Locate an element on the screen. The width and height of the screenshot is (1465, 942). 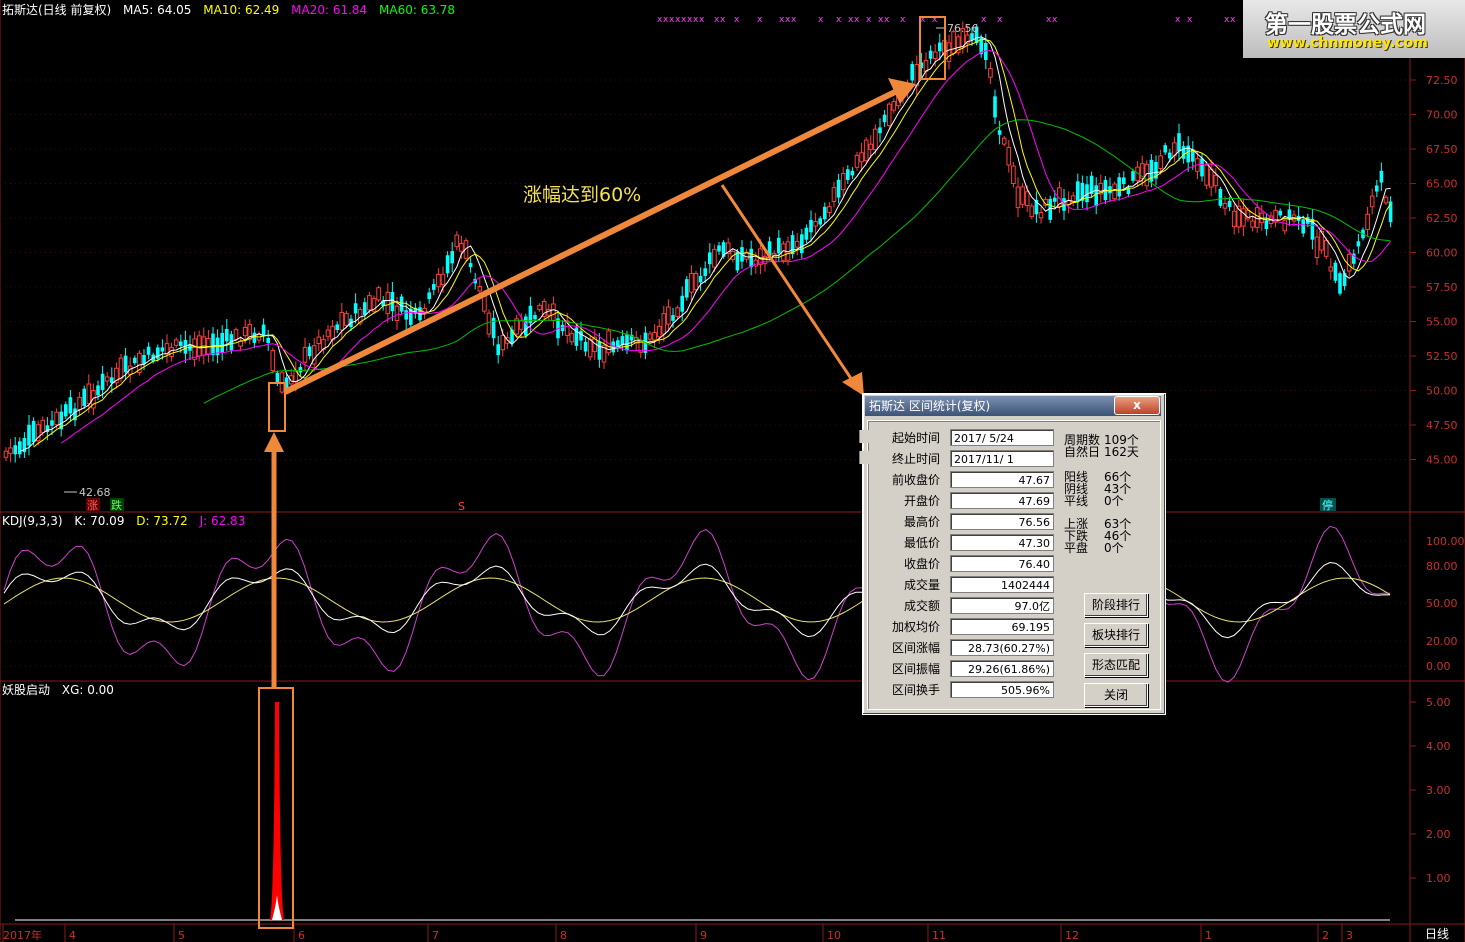
price-tick: 60.00 is located at coordinates (1442, 253).